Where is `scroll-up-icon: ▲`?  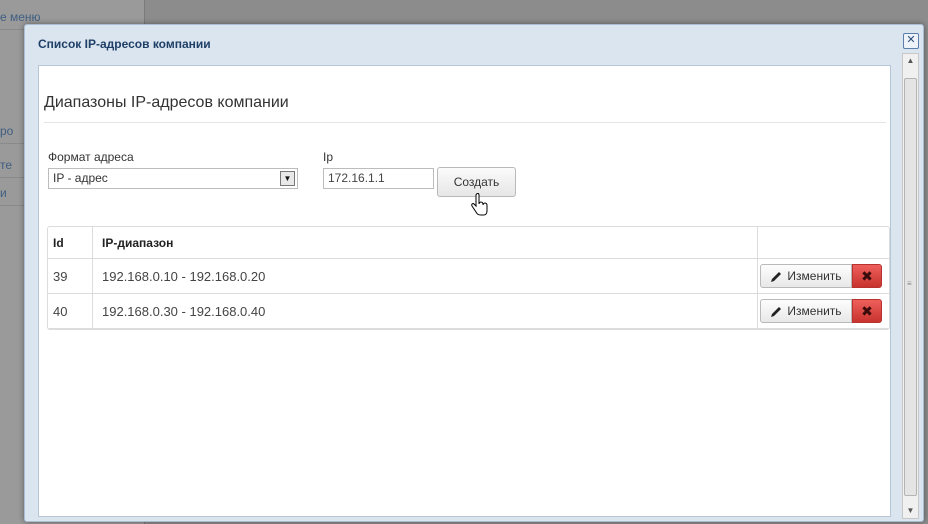
scroll-up-icon: ▲ is located at coordinates (910, 61).